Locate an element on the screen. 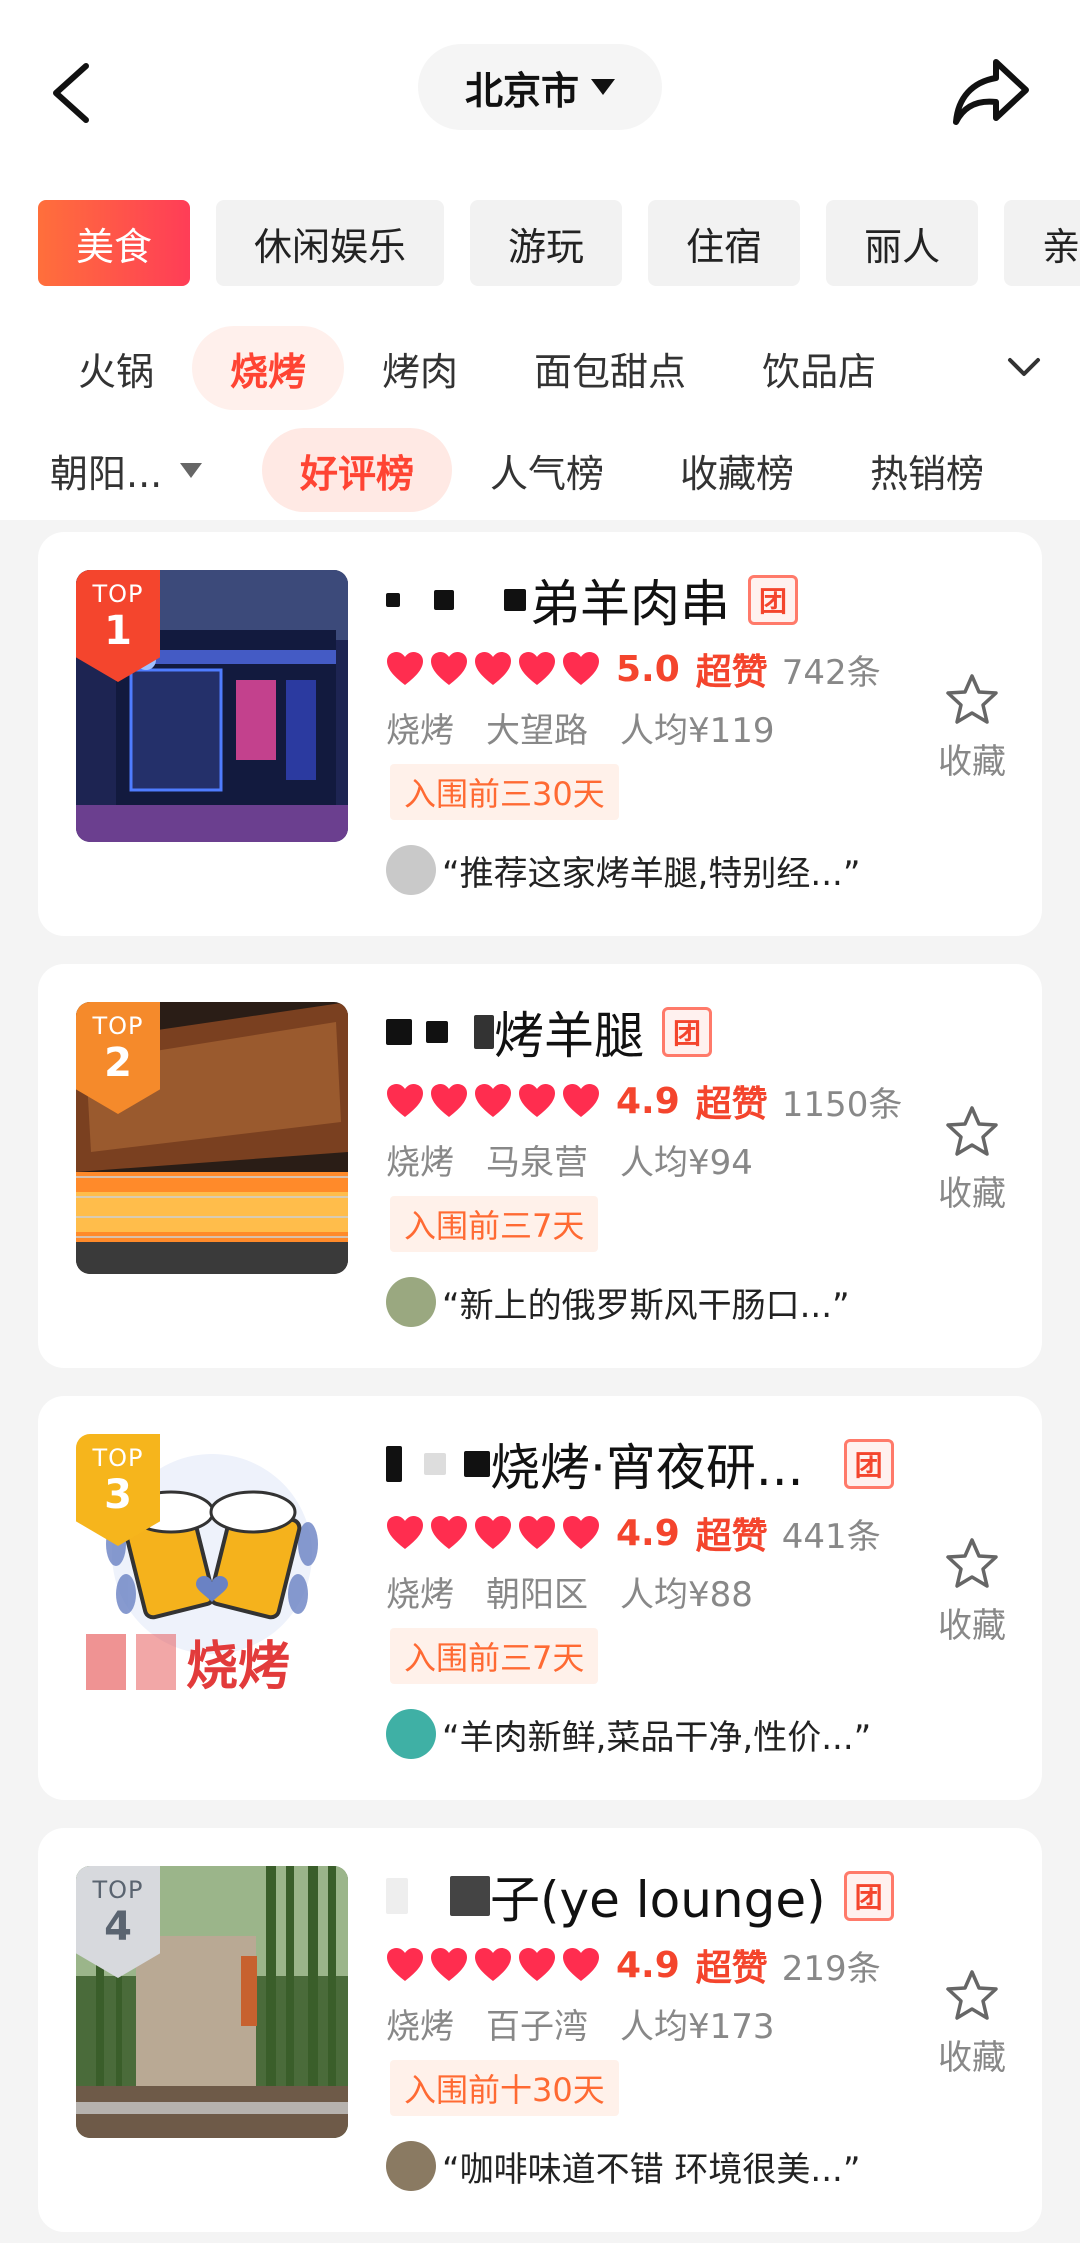 This screenshot has height=2243, width=1080. review-snippet: “推荐这家烤羊腿,特别经...” is located at coordinates (623, 870).